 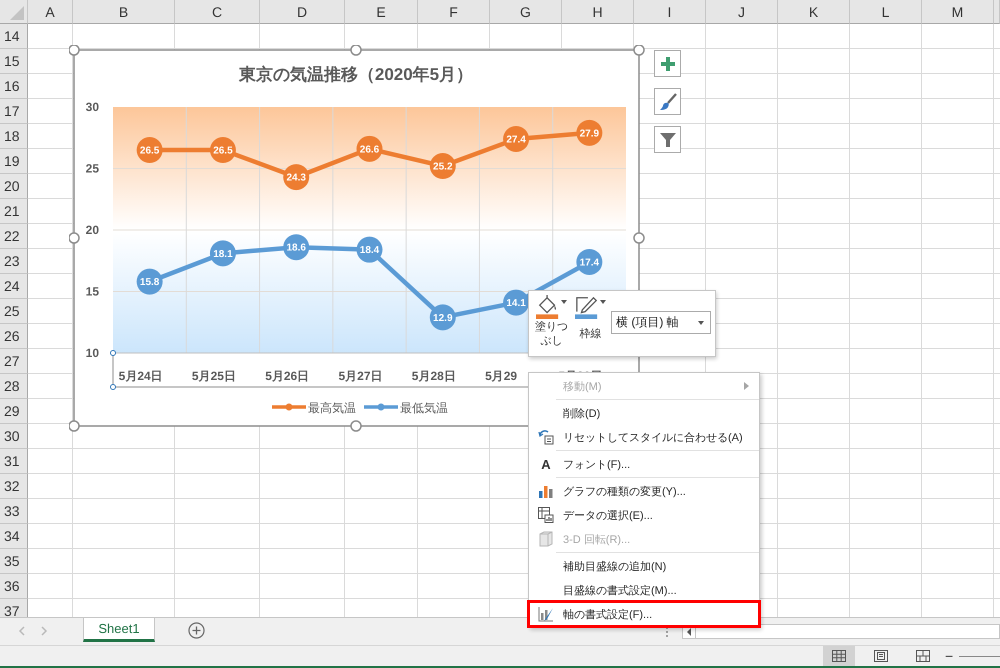 I want to click on cube-icon, so click(x=546, y=539).